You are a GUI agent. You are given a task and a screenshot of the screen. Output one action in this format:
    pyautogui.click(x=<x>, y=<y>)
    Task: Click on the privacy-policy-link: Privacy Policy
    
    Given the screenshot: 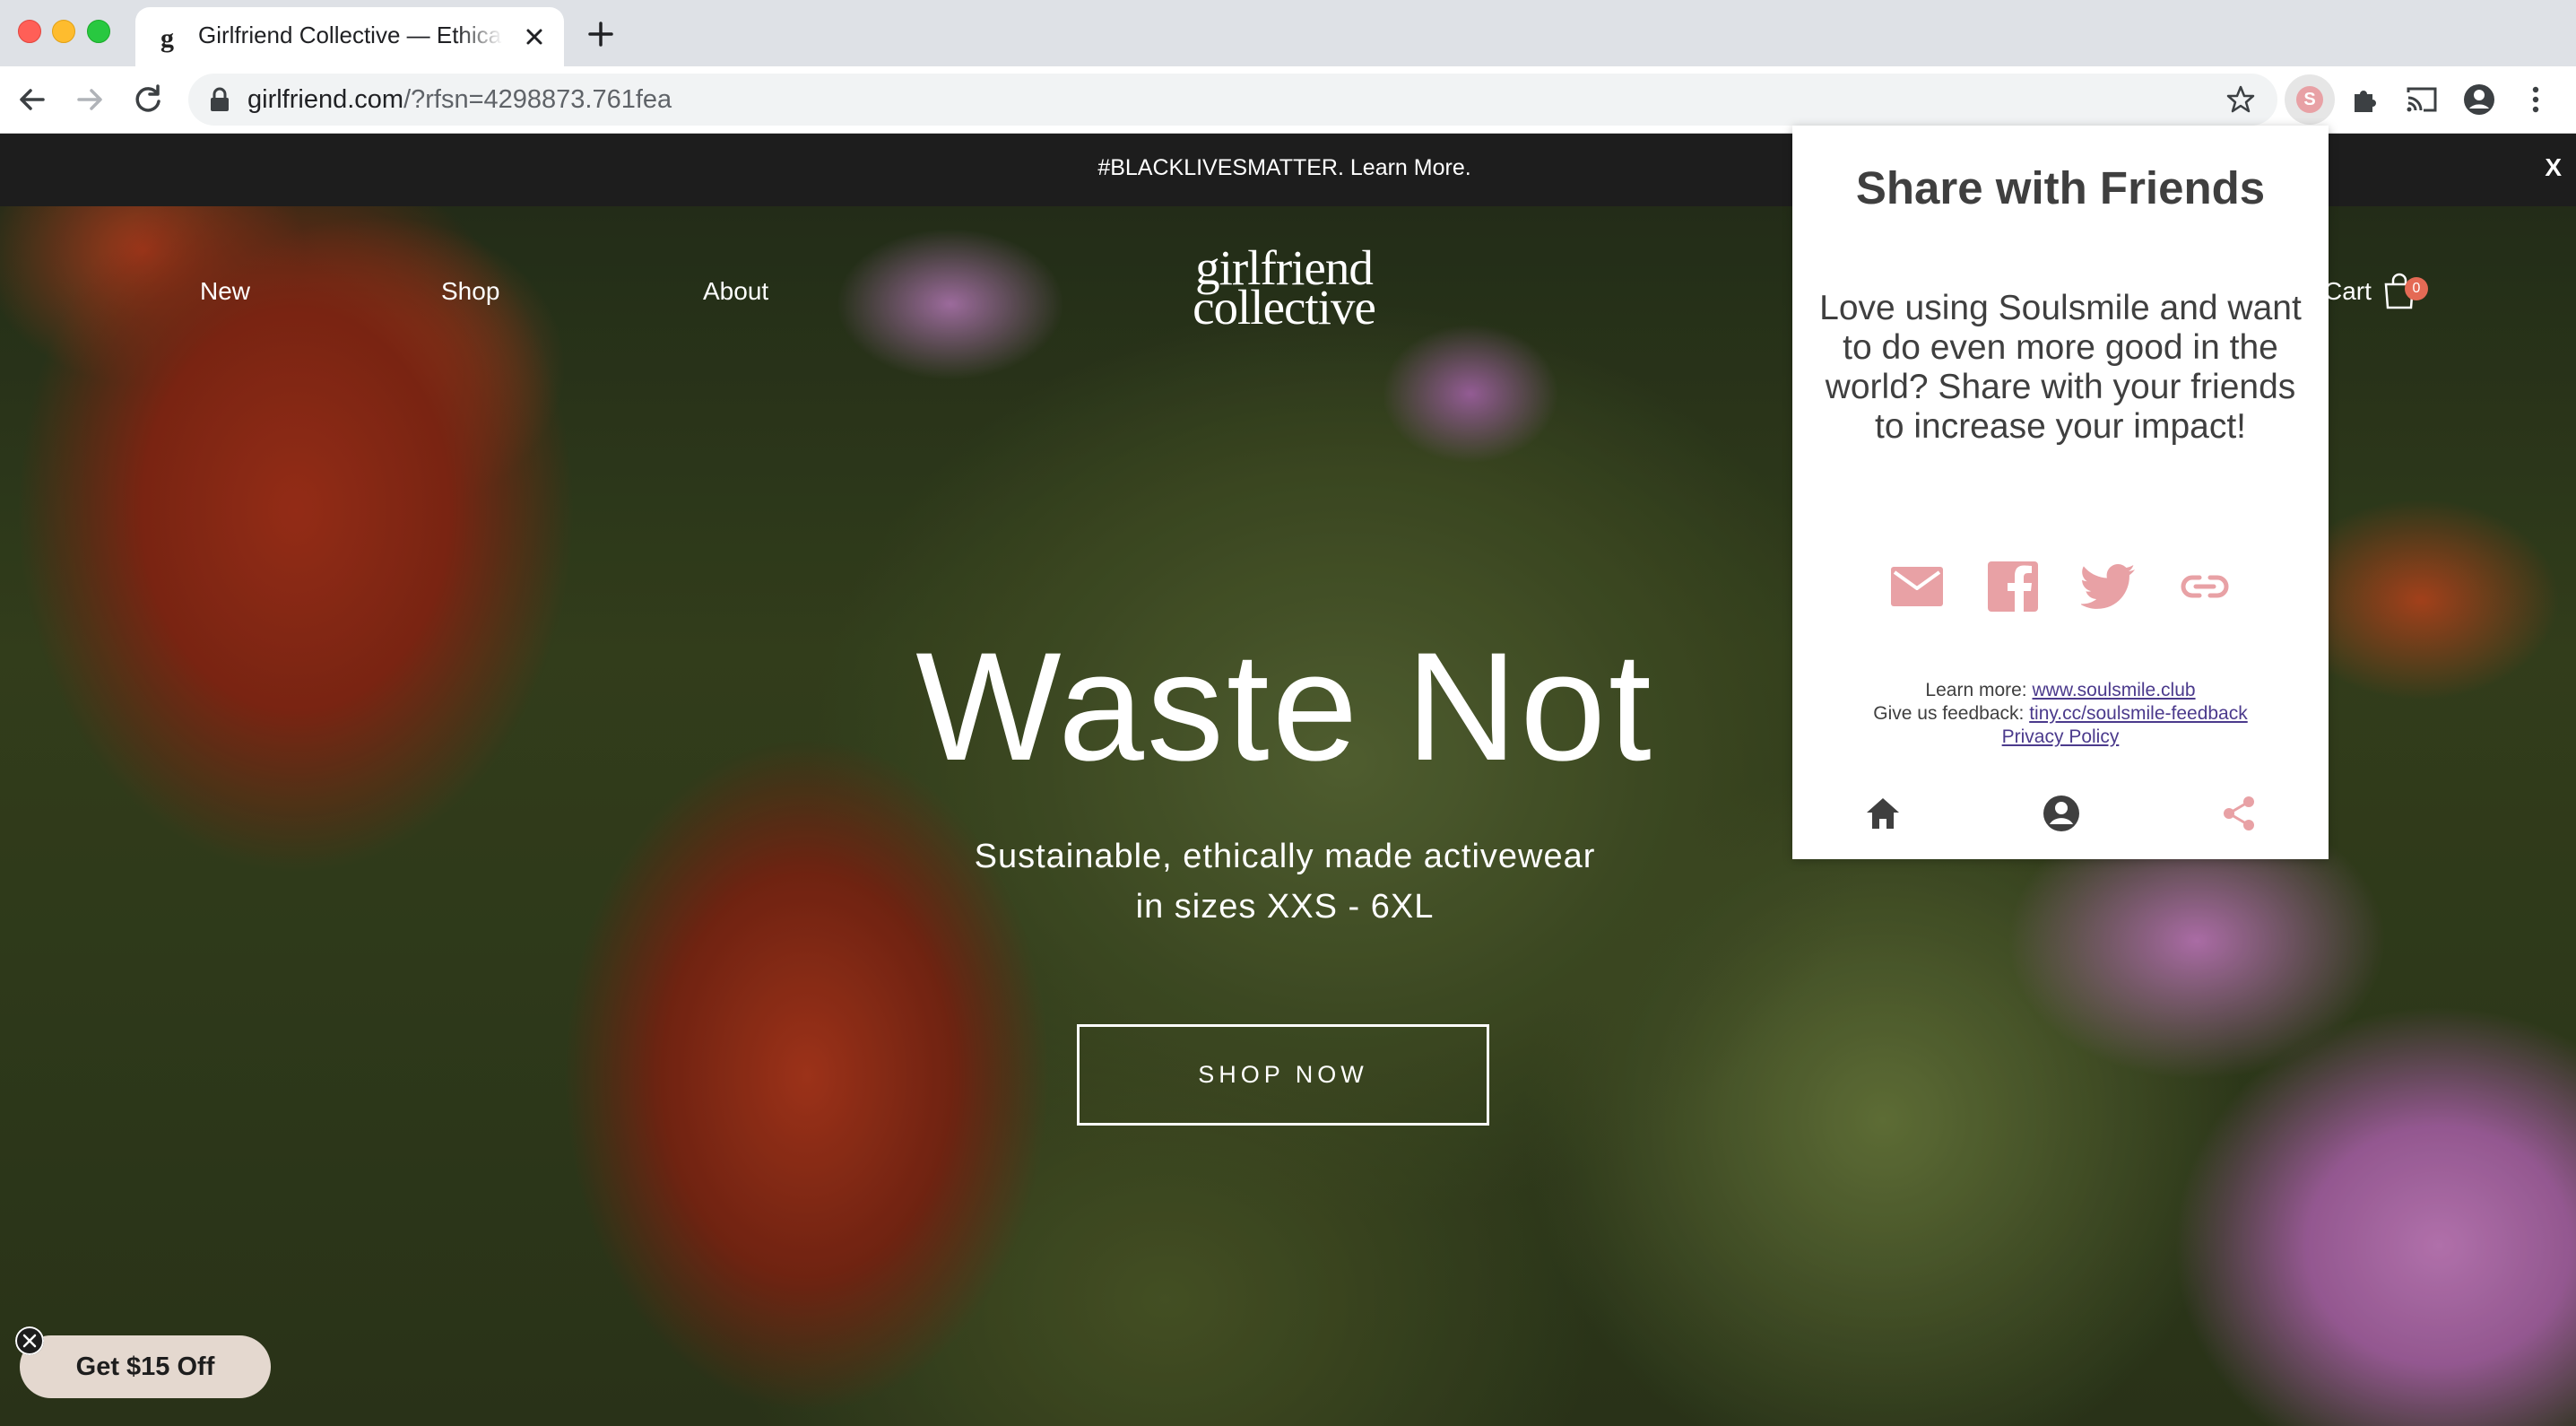 What is the action you would take?
    pyautogui.click(x=2061, y=736)
    